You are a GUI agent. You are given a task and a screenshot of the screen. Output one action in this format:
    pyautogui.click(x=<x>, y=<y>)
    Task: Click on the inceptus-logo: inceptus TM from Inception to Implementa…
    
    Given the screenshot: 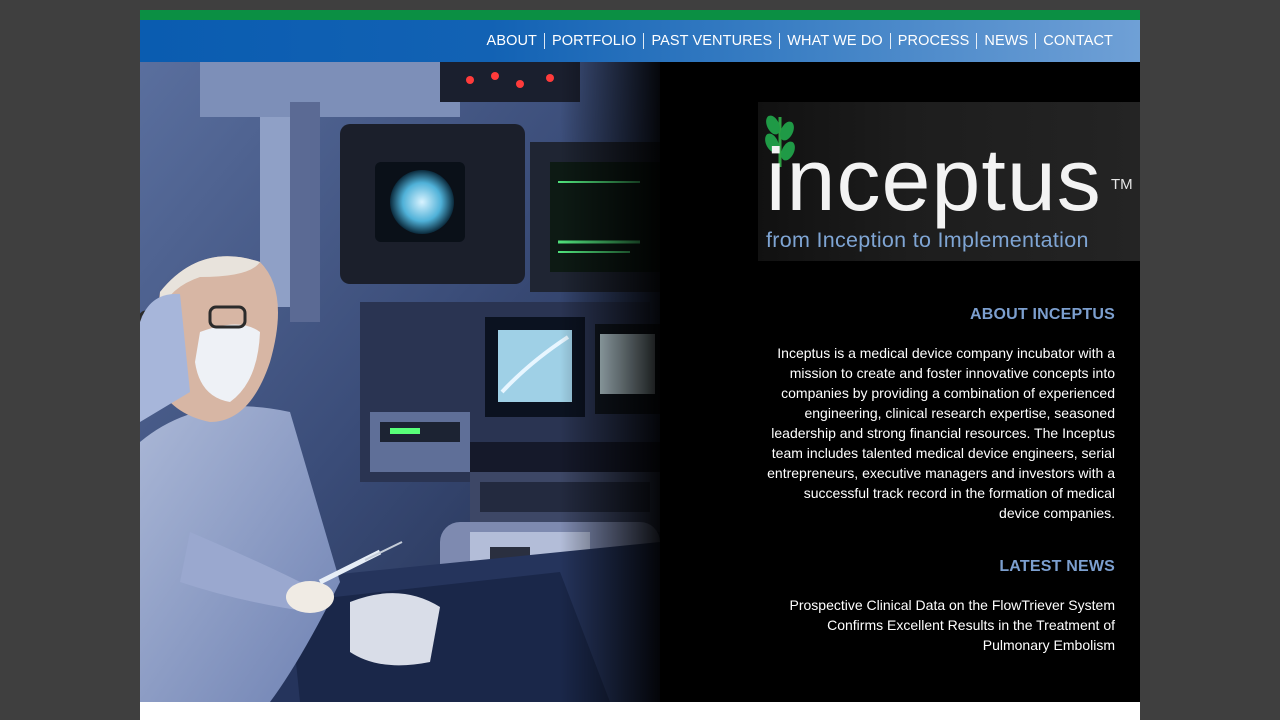 What is the action you would take?
    pyautogui.click(x=949, y=181)
    